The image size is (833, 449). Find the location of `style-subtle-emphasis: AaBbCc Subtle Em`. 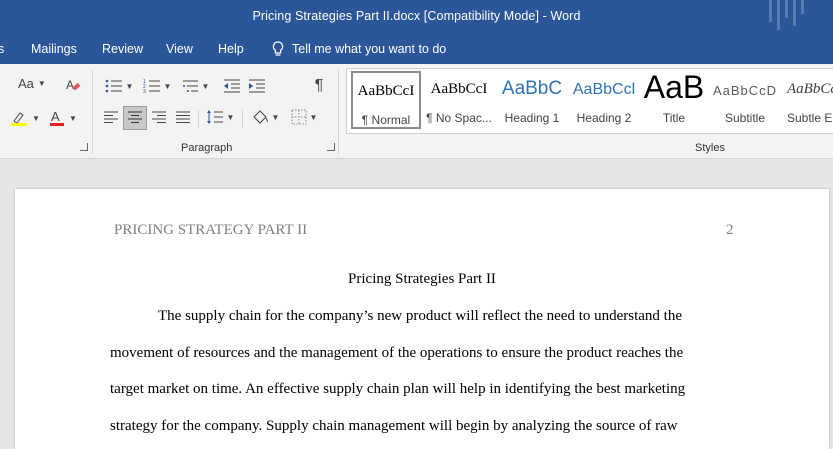

style-subtle-emphasis: AaBbCc Subtle Em is located at coordinates (808, 100).